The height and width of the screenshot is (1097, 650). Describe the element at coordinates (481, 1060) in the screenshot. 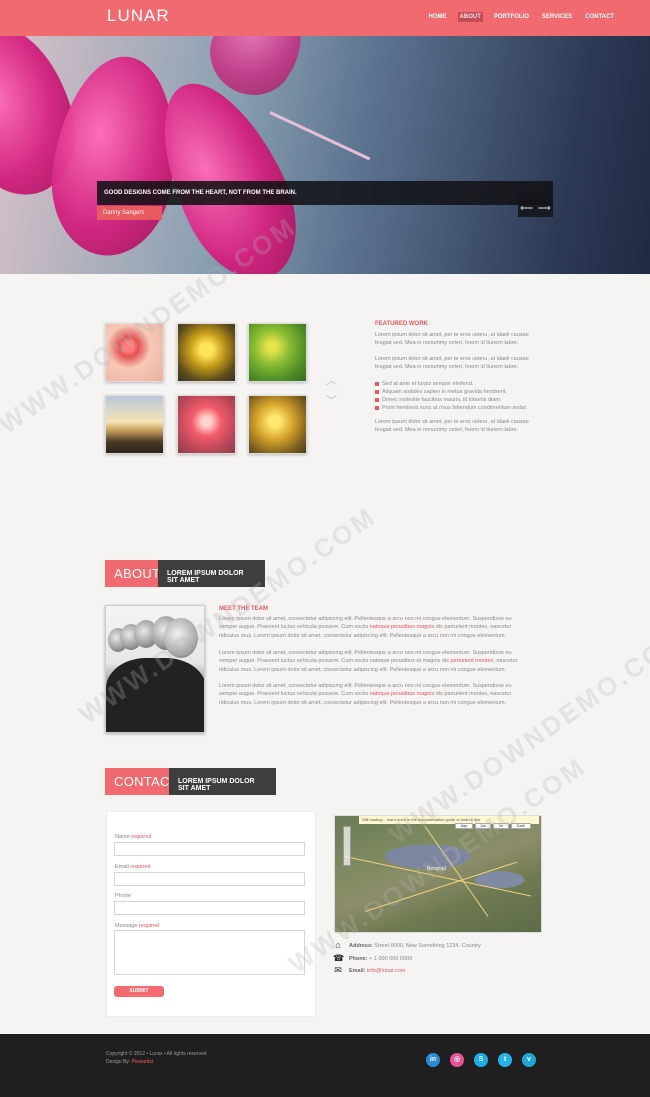

I see `skype-icon: S` at that location.